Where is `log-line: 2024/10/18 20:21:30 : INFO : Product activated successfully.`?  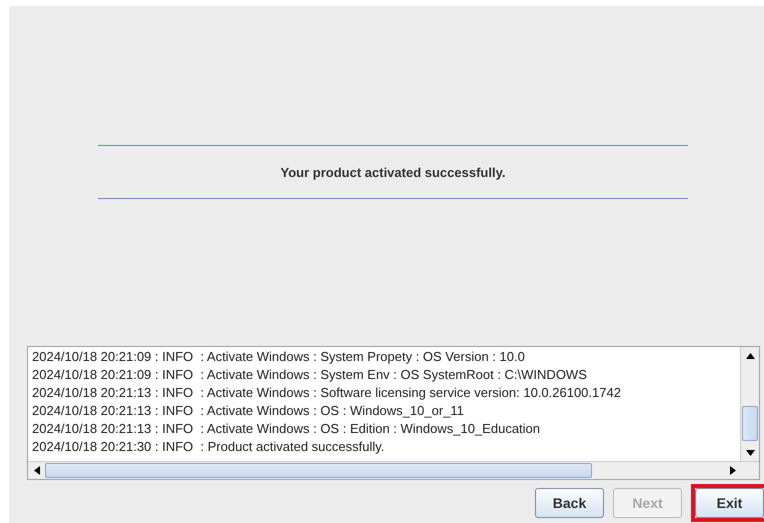
log-line: 2024/10/18 20:21:30 : INFO : Product activated successfully. is located at coordinates (209, 447).